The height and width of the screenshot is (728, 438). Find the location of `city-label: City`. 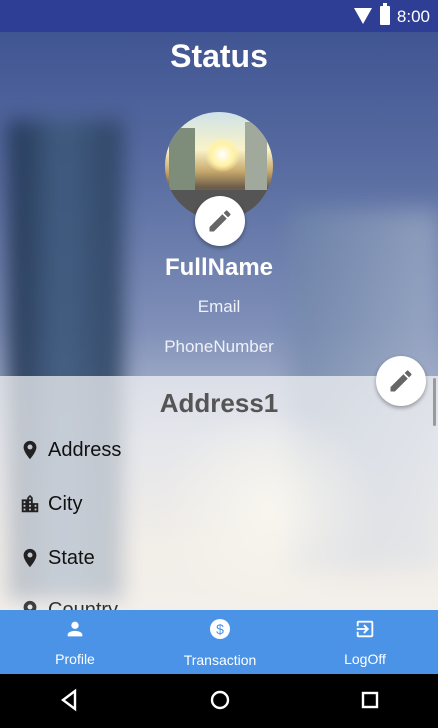

city-label: City is located at coordinates (65, 503).